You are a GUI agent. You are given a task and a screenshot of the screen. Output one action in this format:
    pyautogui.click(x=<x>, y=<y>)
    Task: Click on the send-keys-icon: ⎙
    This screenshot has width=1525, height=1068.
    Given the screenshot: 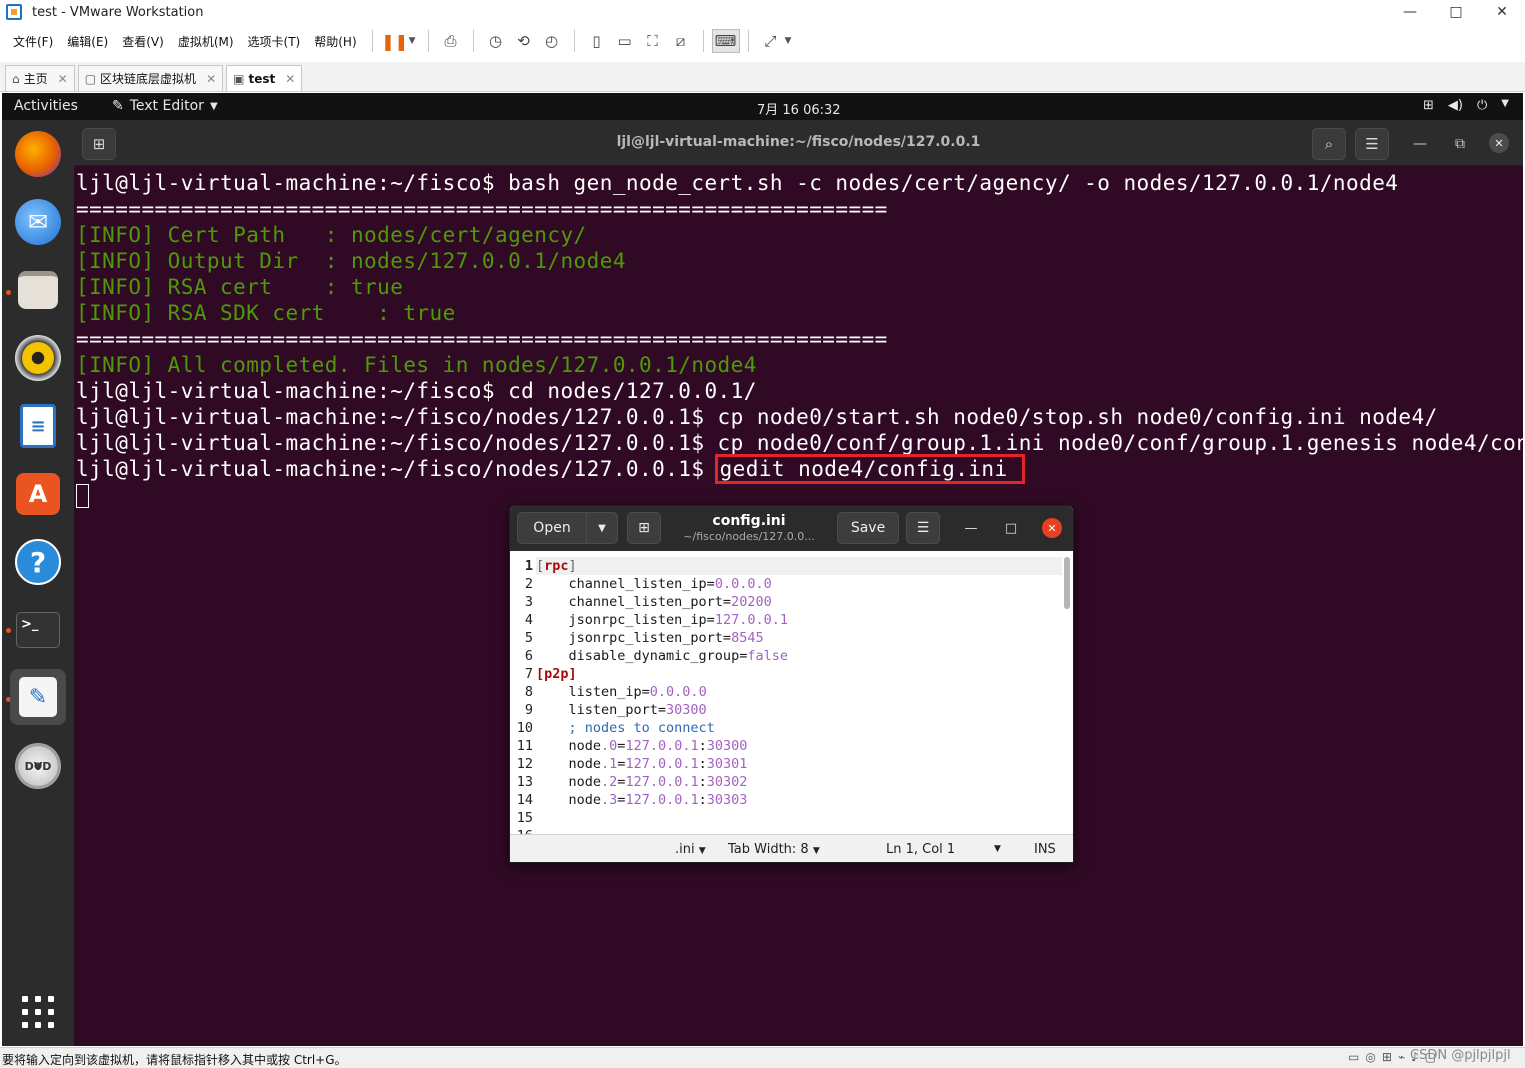 What is the action you would take?
    pyautogui.click(x=451, y=41)
    